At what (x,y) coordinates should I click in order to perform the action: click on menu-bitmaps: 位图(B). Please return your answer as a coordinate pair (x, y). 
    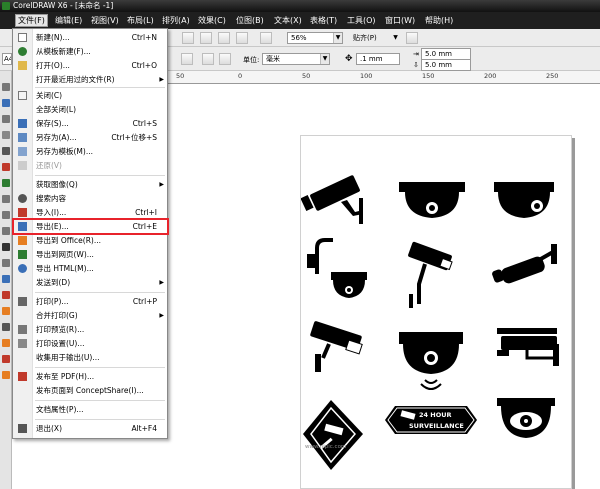
    Looking at the image, I should click on (250, 20).